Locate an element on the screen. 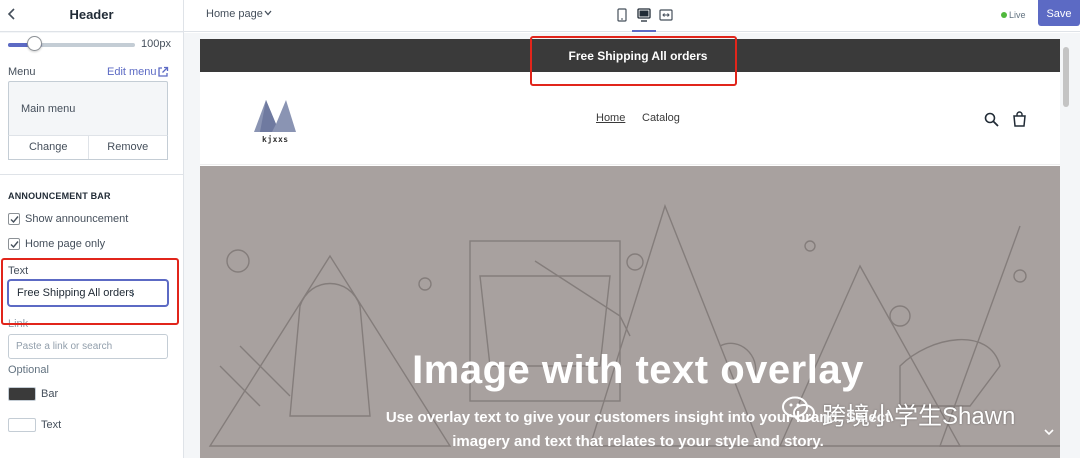  search-icon is located at coordinates (991, 119).